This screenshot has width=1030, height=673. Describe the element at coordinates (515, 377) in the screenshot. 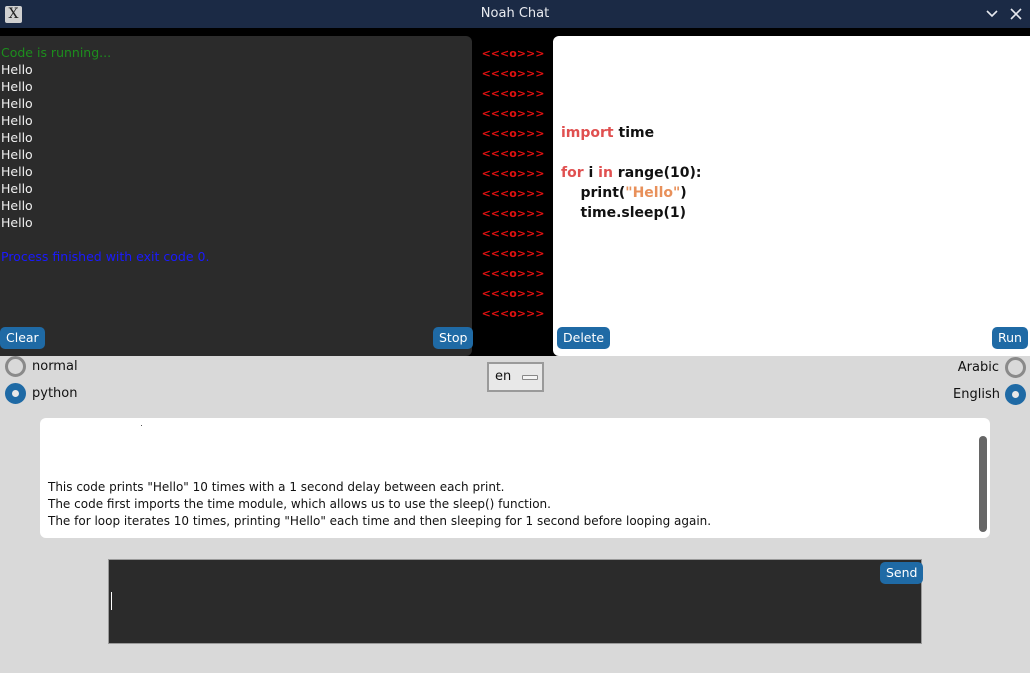

I see `language-select: en` at that location.